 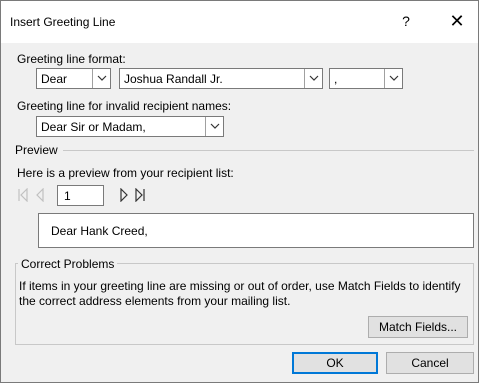 I want to click on last-record-icon, so click(x=140, y=196).